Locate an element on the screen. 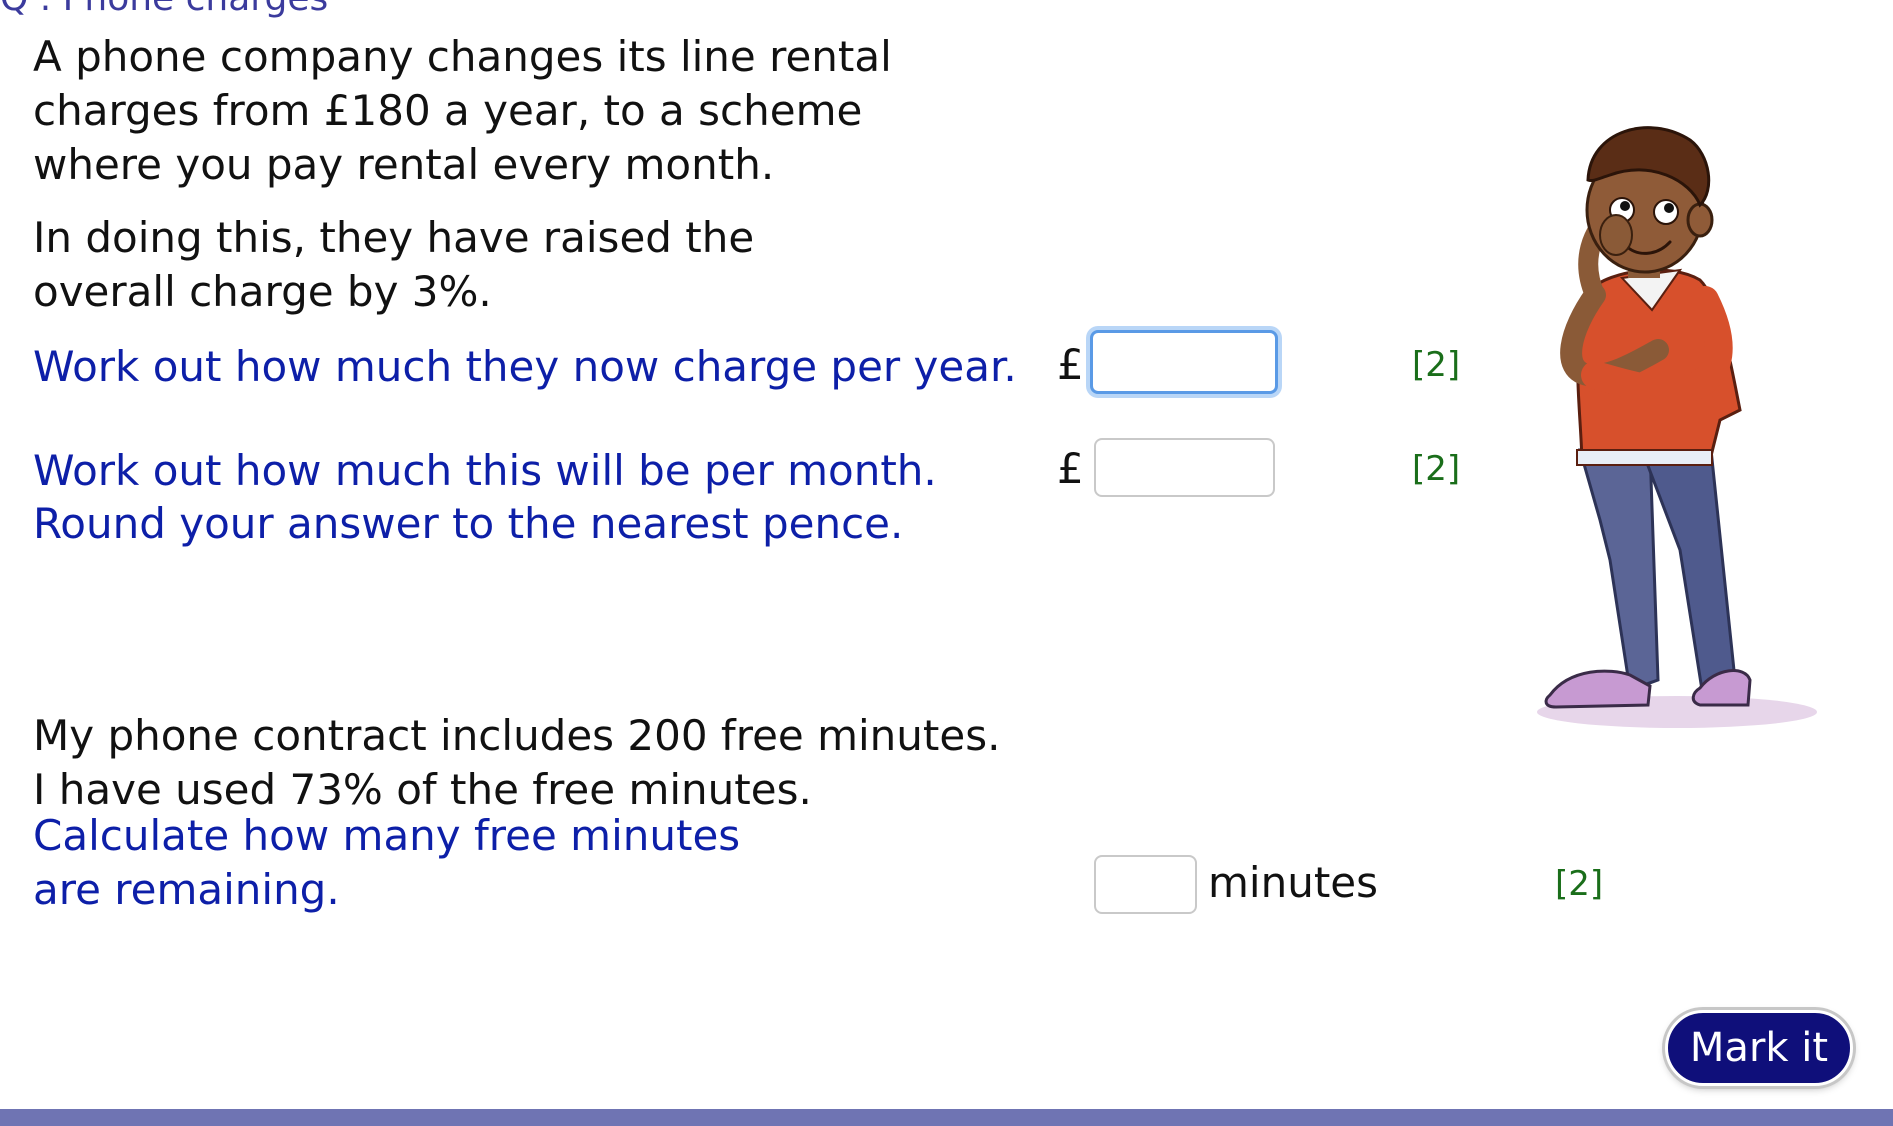 This screenshot has width=1893, height=1126. thinking-boy-illustration is located at coordinates (1677, 427).